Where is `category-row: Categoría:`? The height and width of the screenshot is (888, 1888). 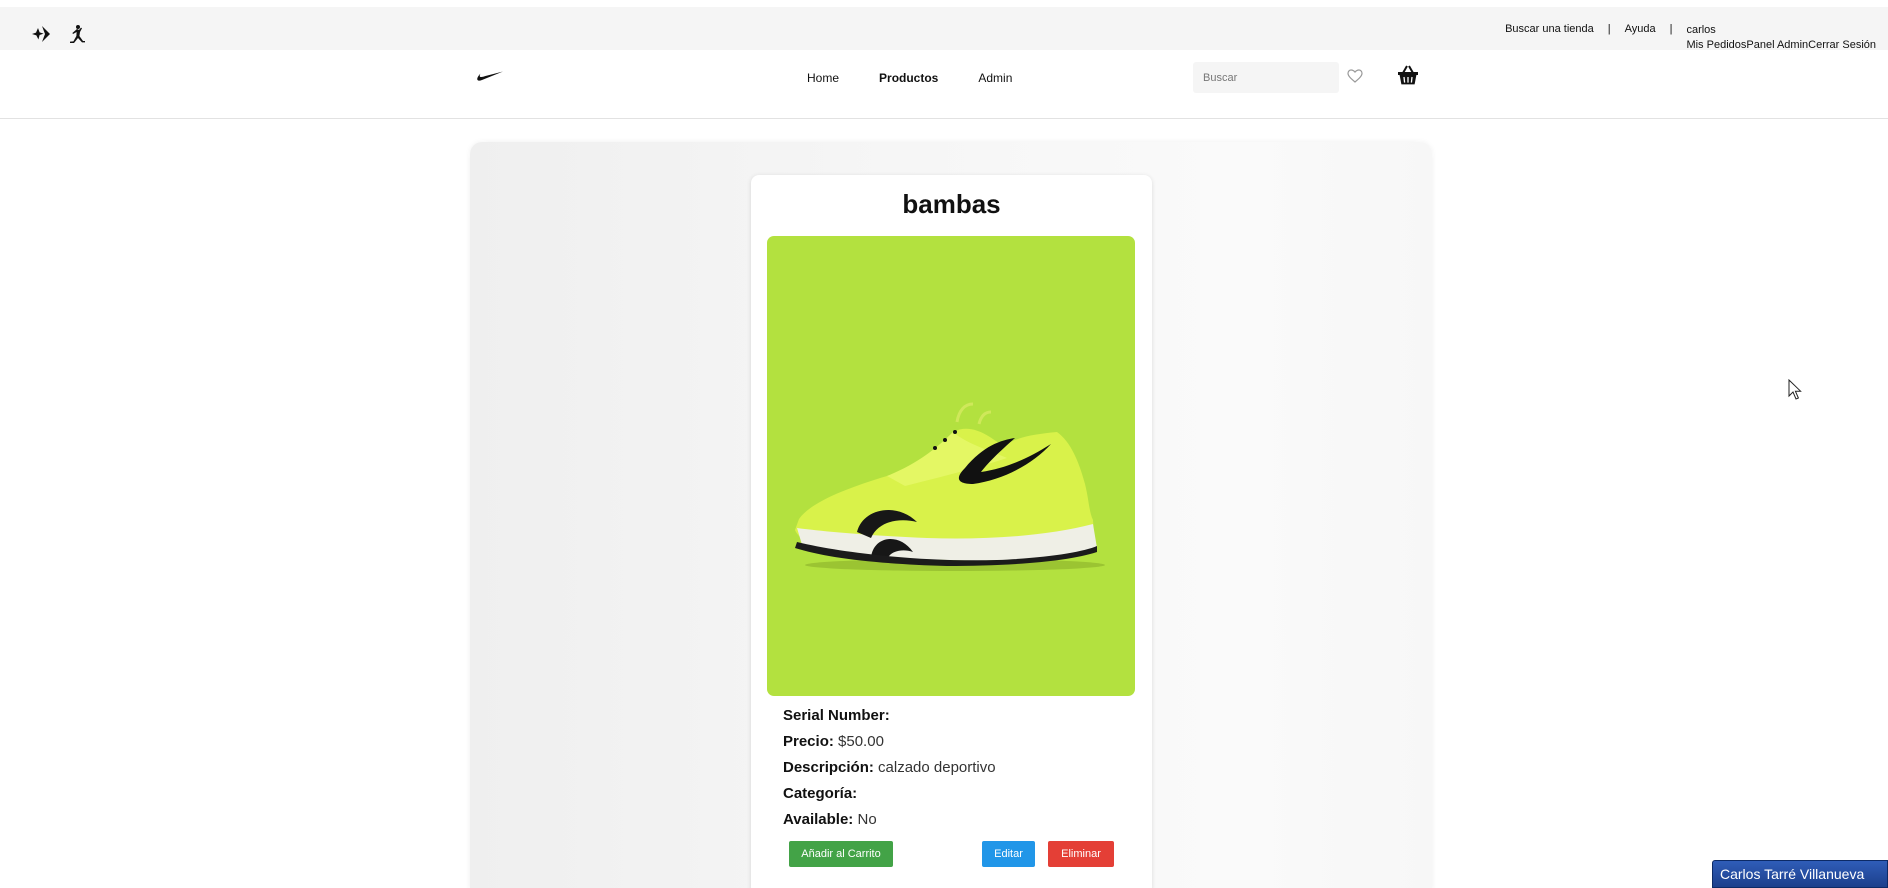 category-row: Categoría: is located at coordinates (889, 794).